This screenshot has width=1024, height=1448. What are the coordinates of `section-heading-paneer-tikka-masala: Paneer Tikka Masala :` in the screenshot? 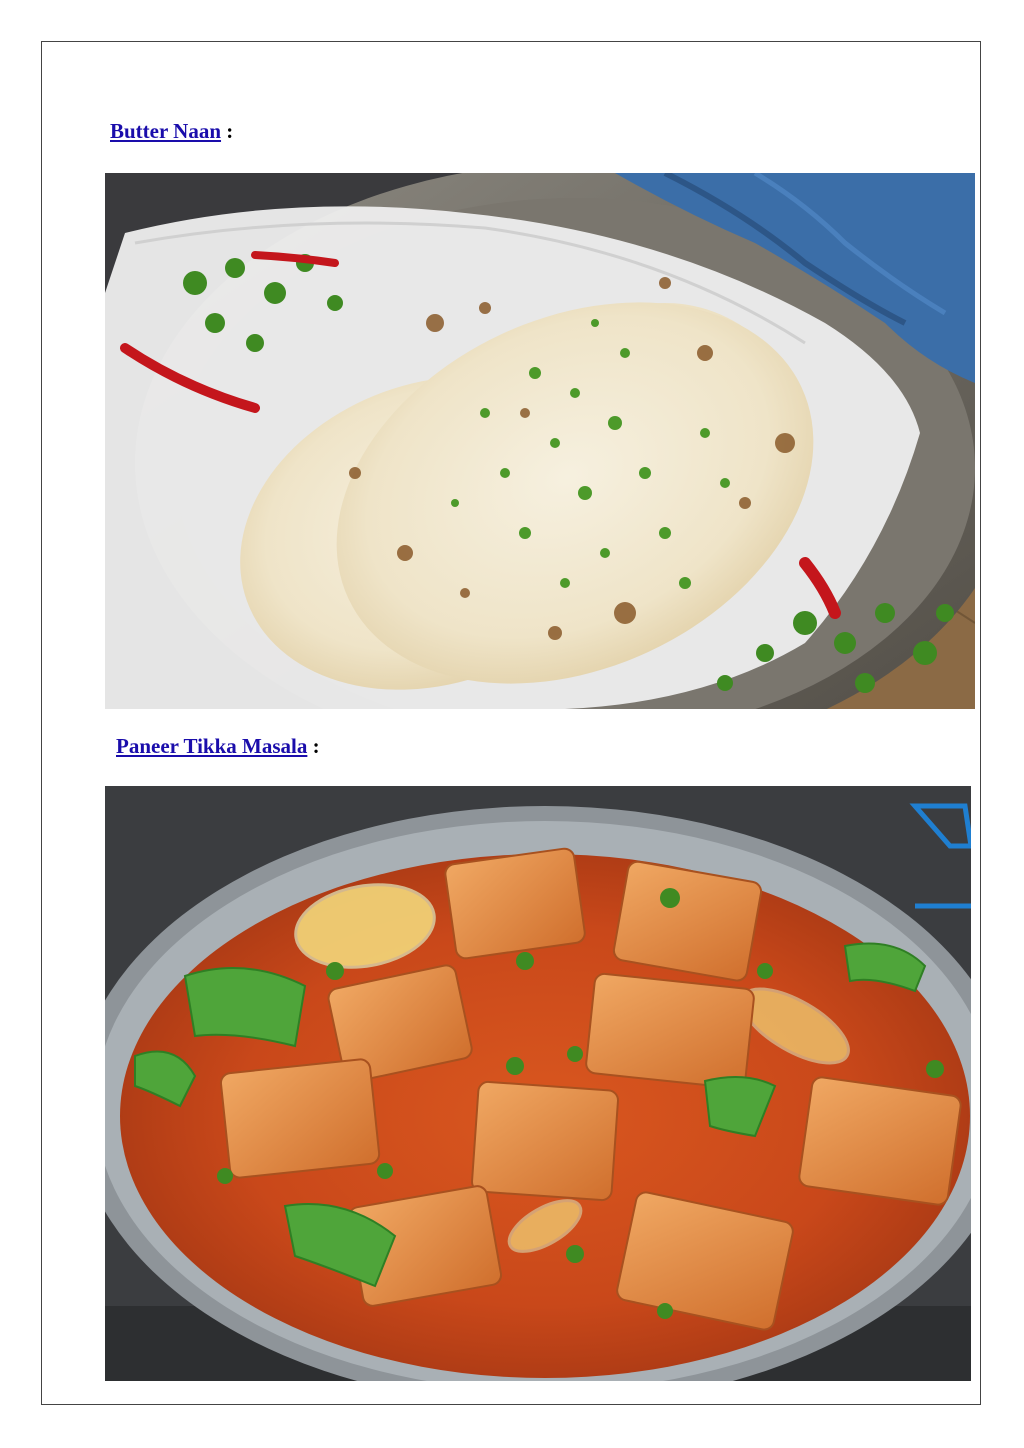 It's located at (218, 746).